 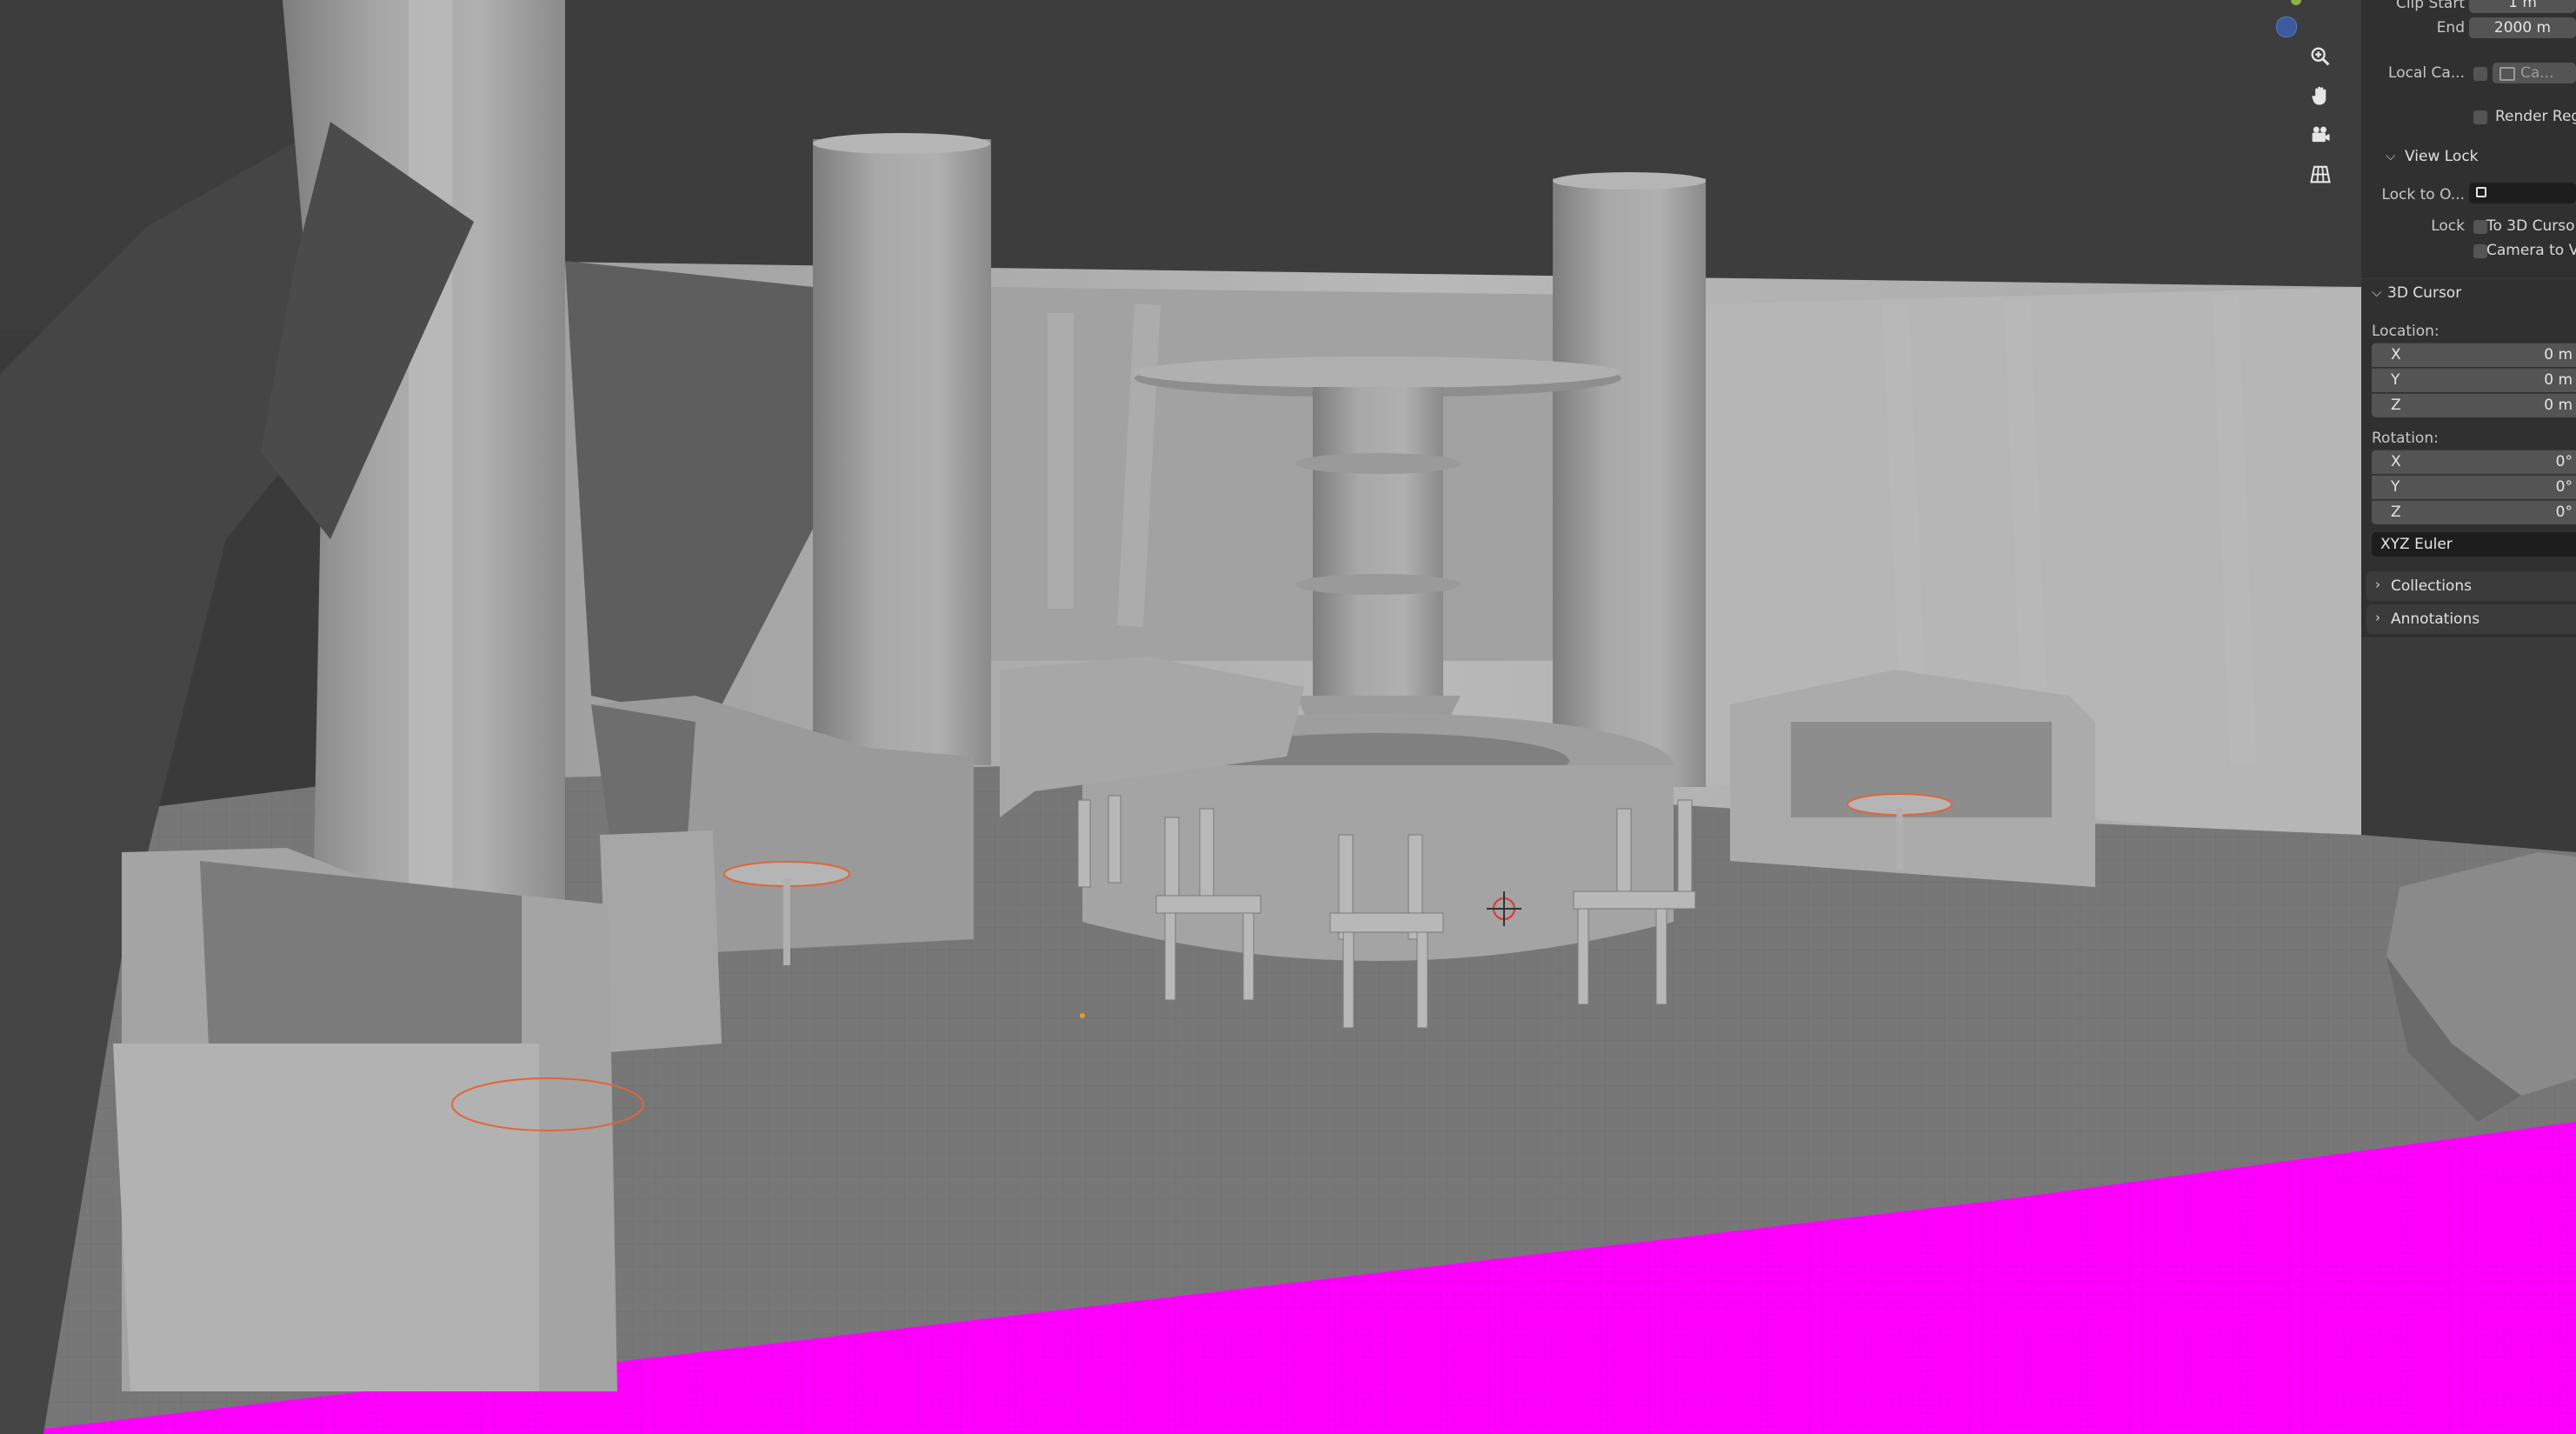 I want to click on location-y-field: Y 0 m, so click(x=2474, y=380).